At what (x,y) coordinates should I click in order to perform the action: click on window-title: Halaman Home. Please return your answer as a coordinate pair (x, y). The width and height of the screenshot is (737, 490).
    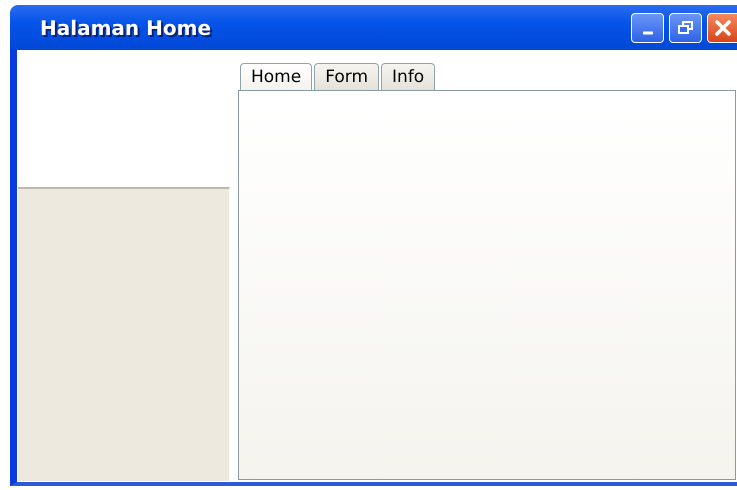
    Looking at the image, I should click on (126, 28).